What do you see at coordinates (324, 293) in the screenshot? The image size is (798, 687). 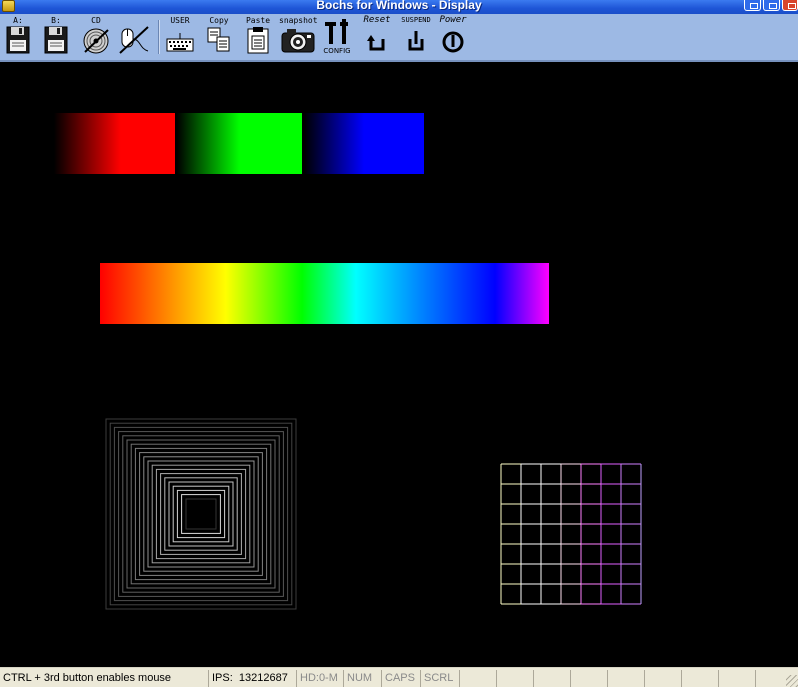 I see `spectrum-bar` at bounding box center [324, 293].